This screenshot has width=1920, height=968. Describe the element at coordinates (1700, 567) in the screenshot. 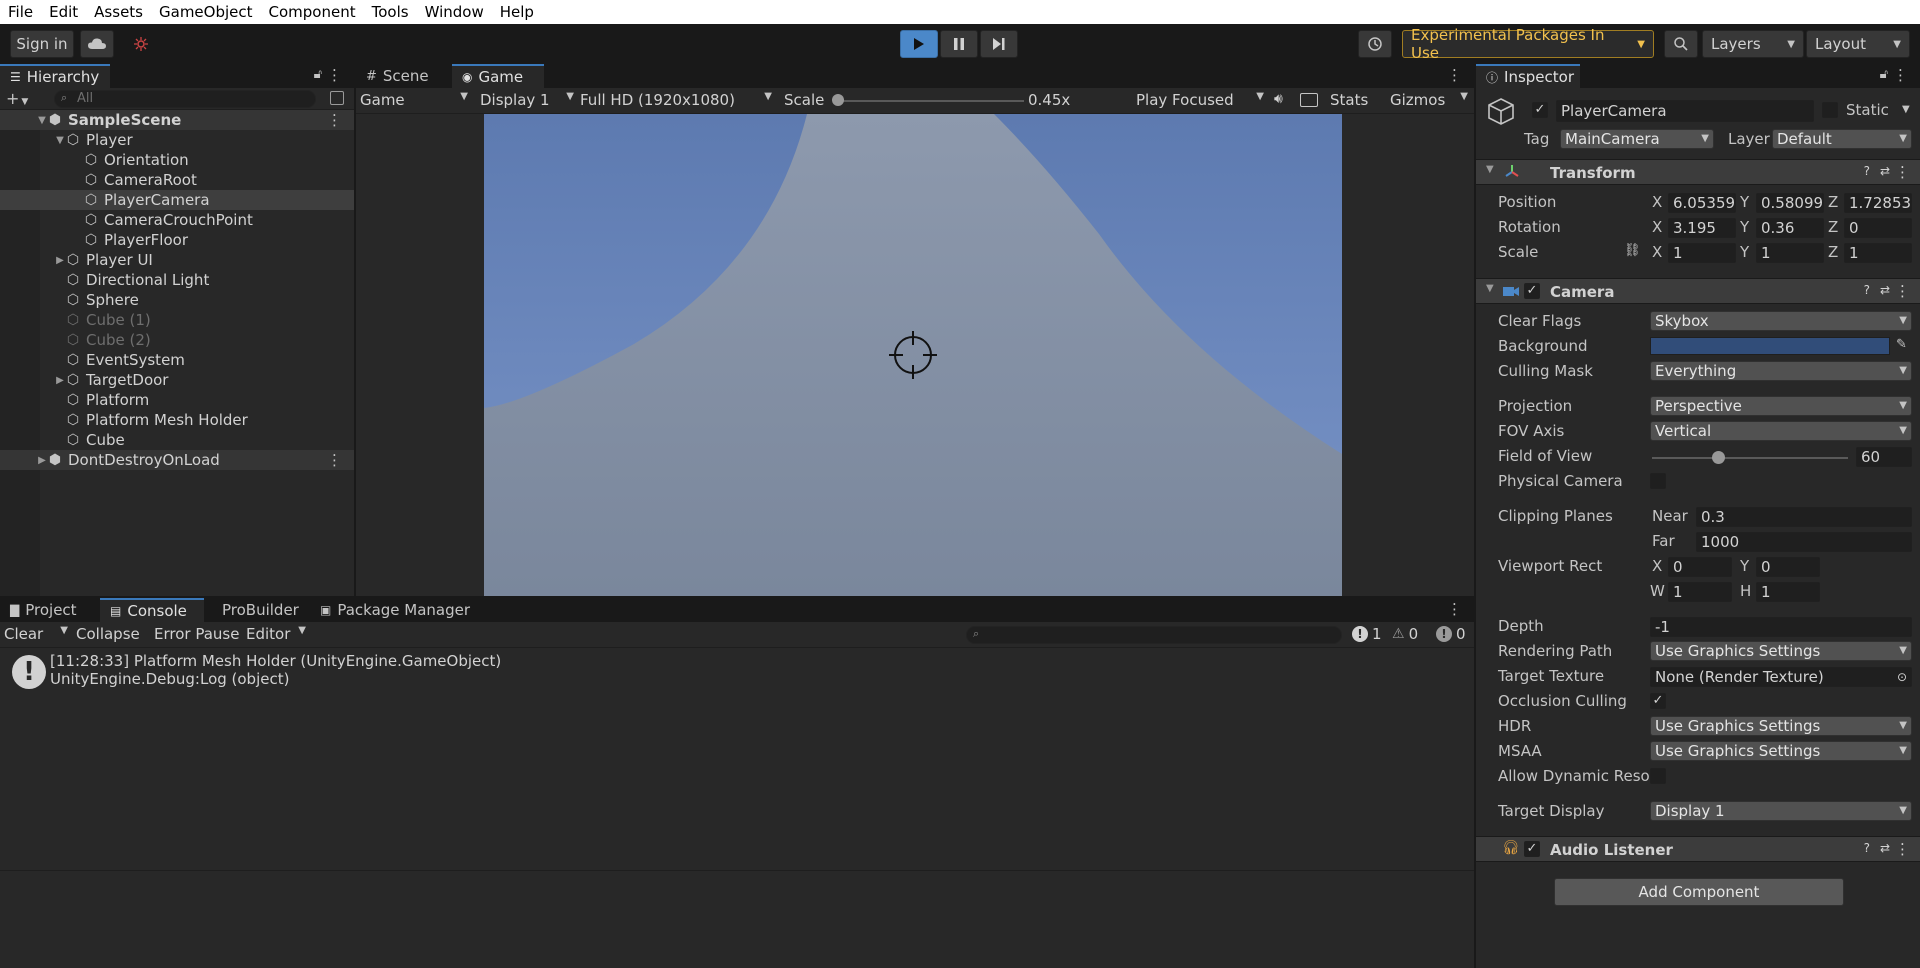

I see `viewport-x-input: 0` at that location.